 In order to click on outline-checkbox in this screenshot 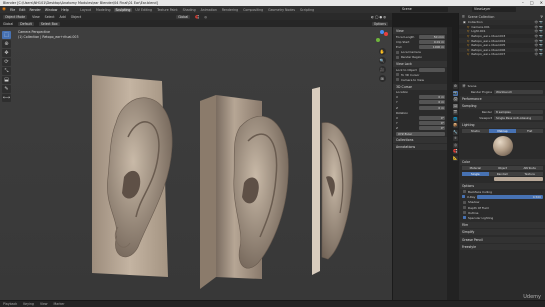, I will do `click(464, 213)`.